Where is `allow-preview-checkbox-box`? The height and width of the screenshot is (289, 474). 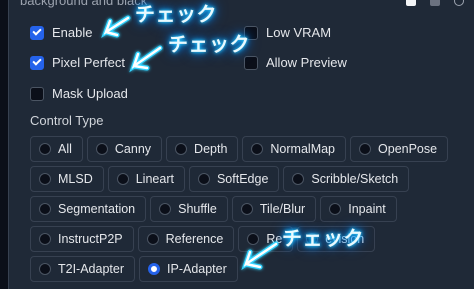 allow-preview-checkbox-box is located at coordinates (251, 62).